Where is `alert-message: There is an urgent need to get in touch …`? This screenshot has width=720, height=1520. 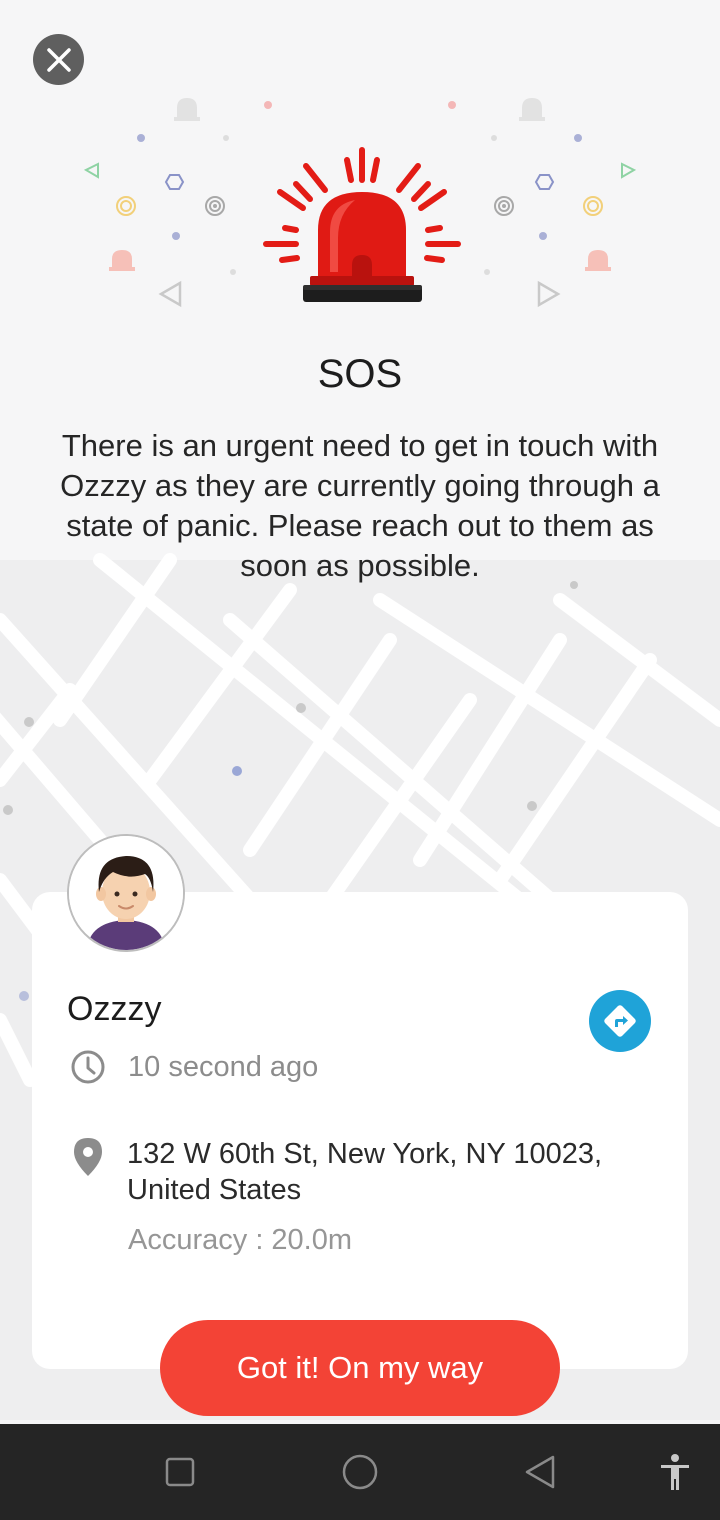
alert-message: There is an urgent need to get in touch … is located at coordinates (360, 505).